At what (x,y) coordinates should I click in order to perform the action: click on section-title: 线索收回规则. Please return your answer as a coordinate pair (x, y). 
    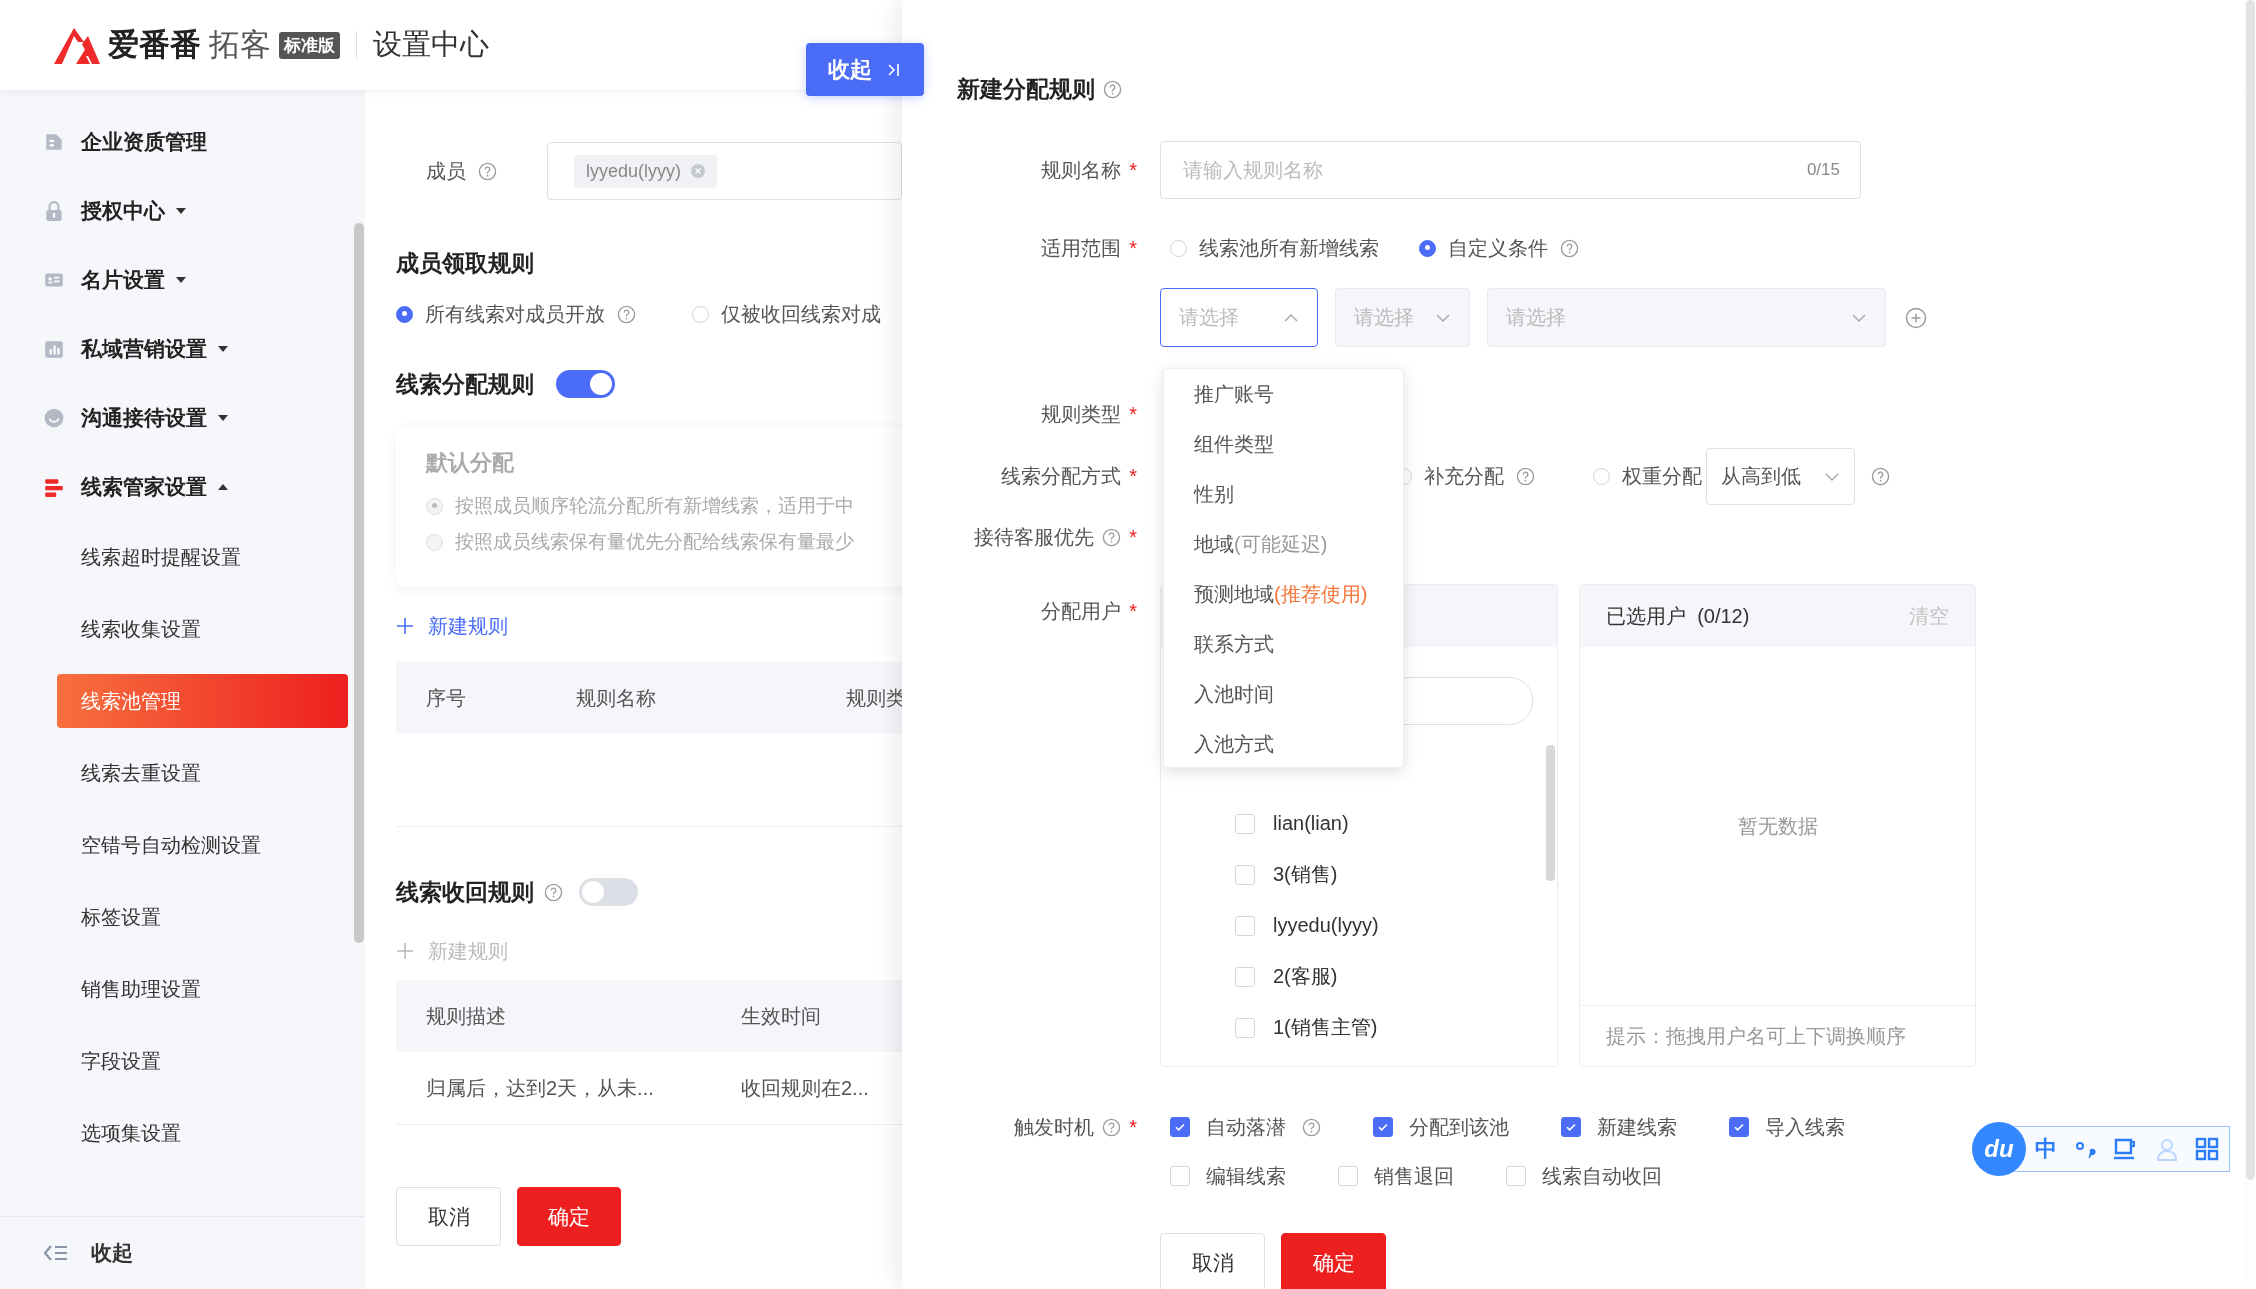
    Looking at the image, I should click on (465, 892).